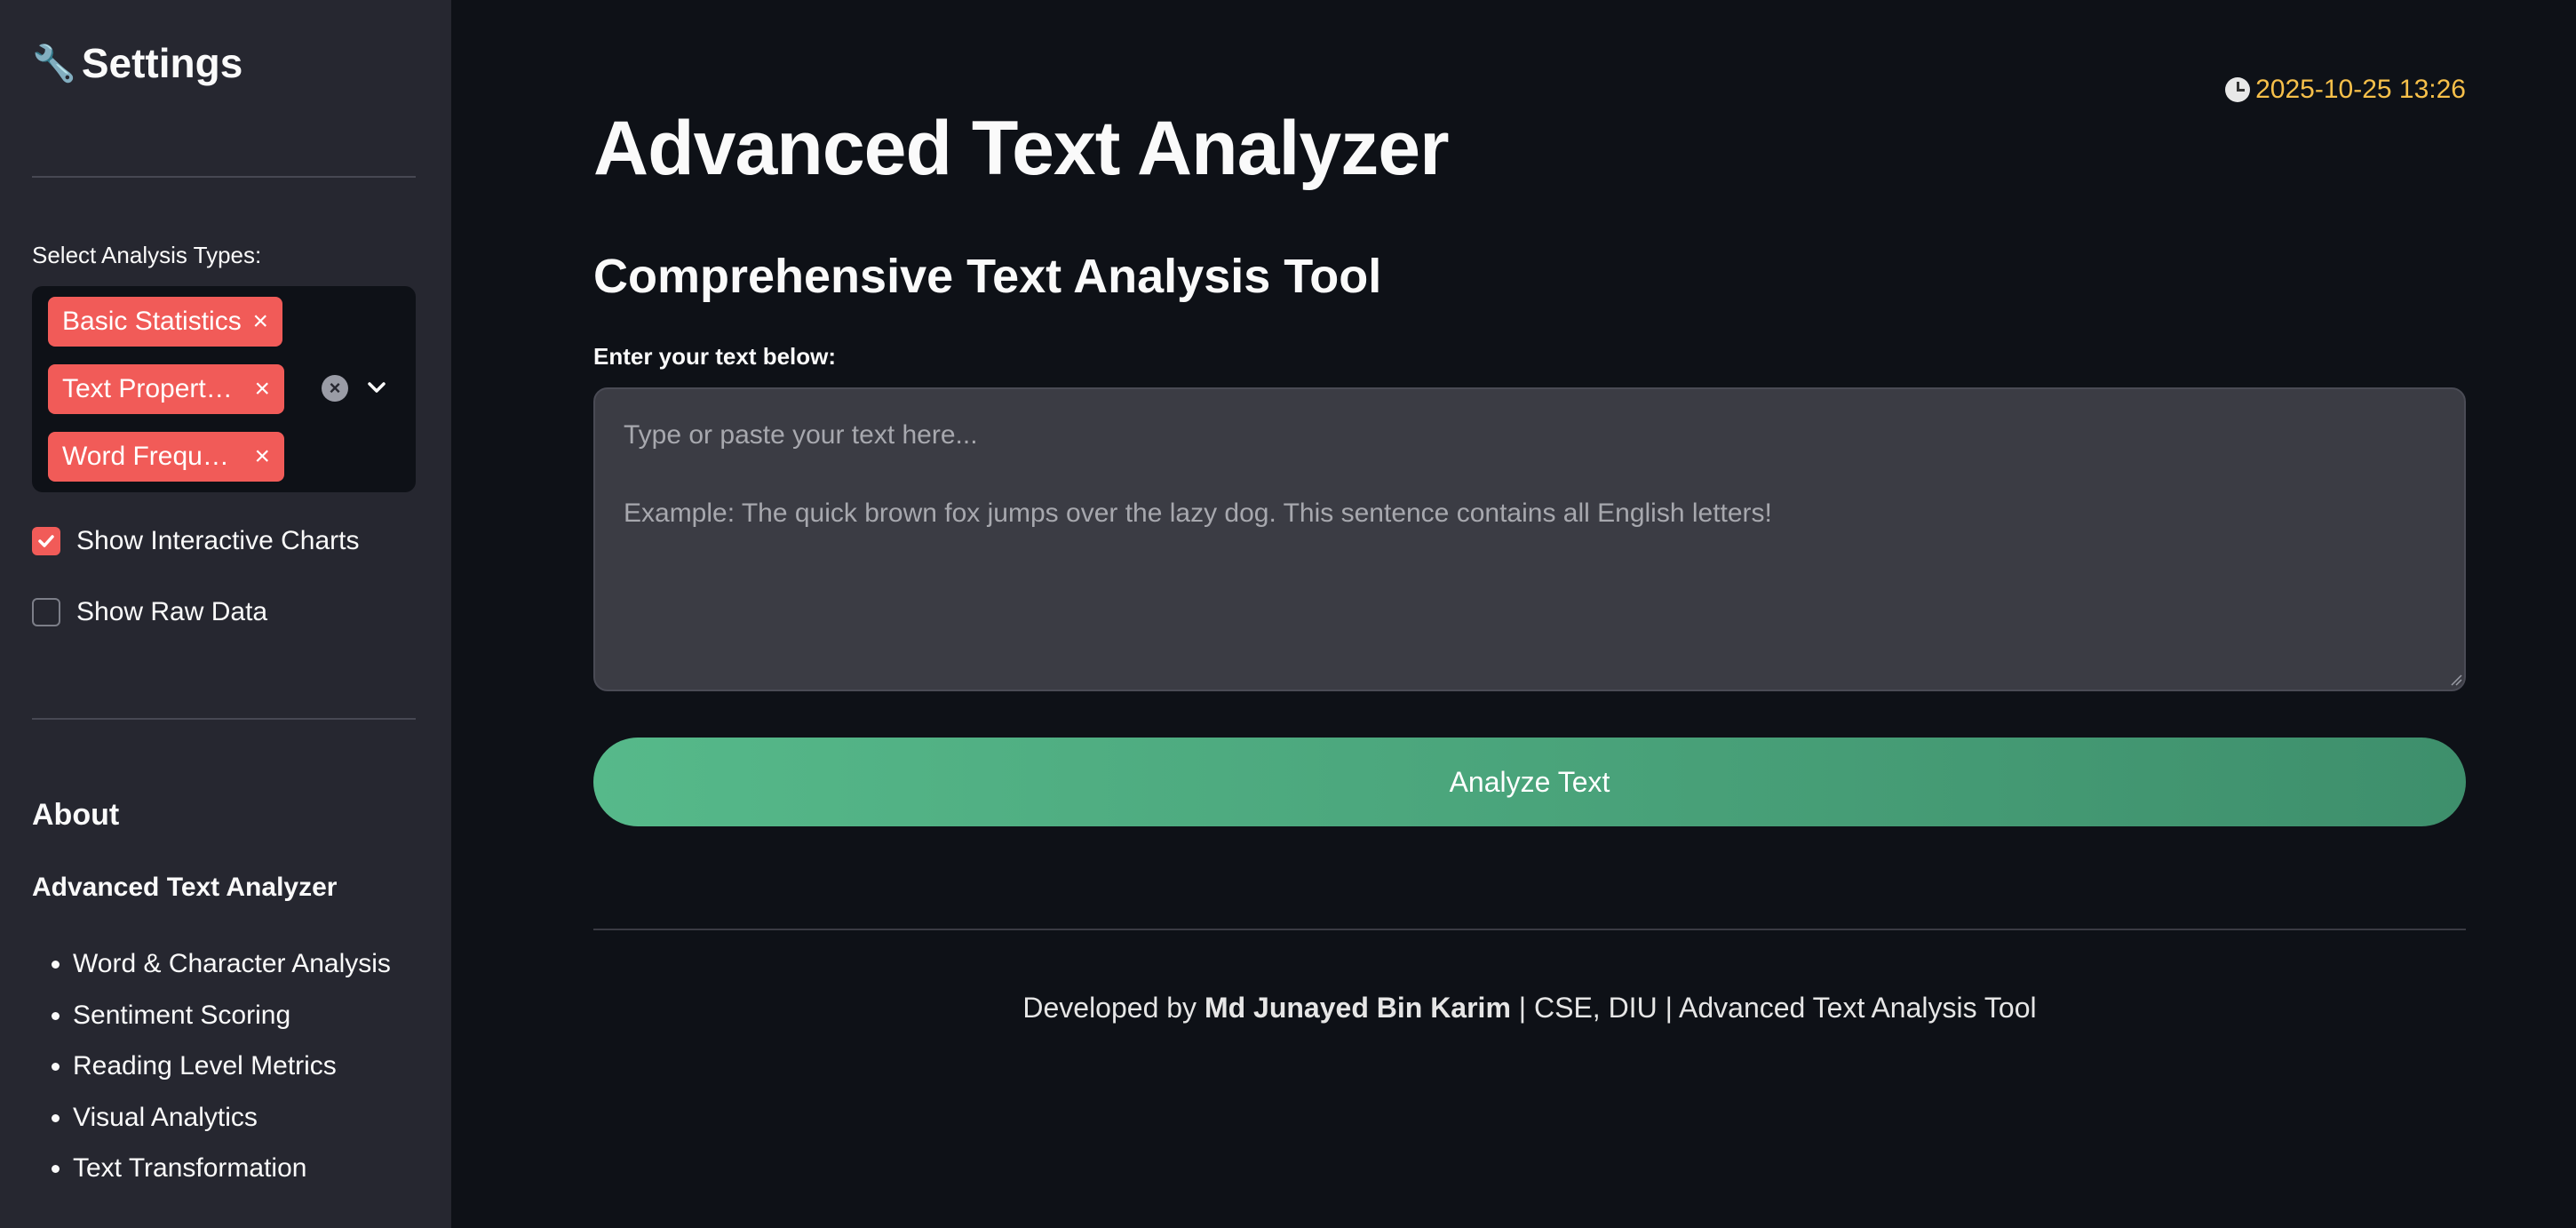 This screenshot has width=2576, height=1228. What do you see at coordinates (185, 887) in the screenshot?
I see `about-app-name: Advanced Text Analyzer` at bounding box center [185, 887].